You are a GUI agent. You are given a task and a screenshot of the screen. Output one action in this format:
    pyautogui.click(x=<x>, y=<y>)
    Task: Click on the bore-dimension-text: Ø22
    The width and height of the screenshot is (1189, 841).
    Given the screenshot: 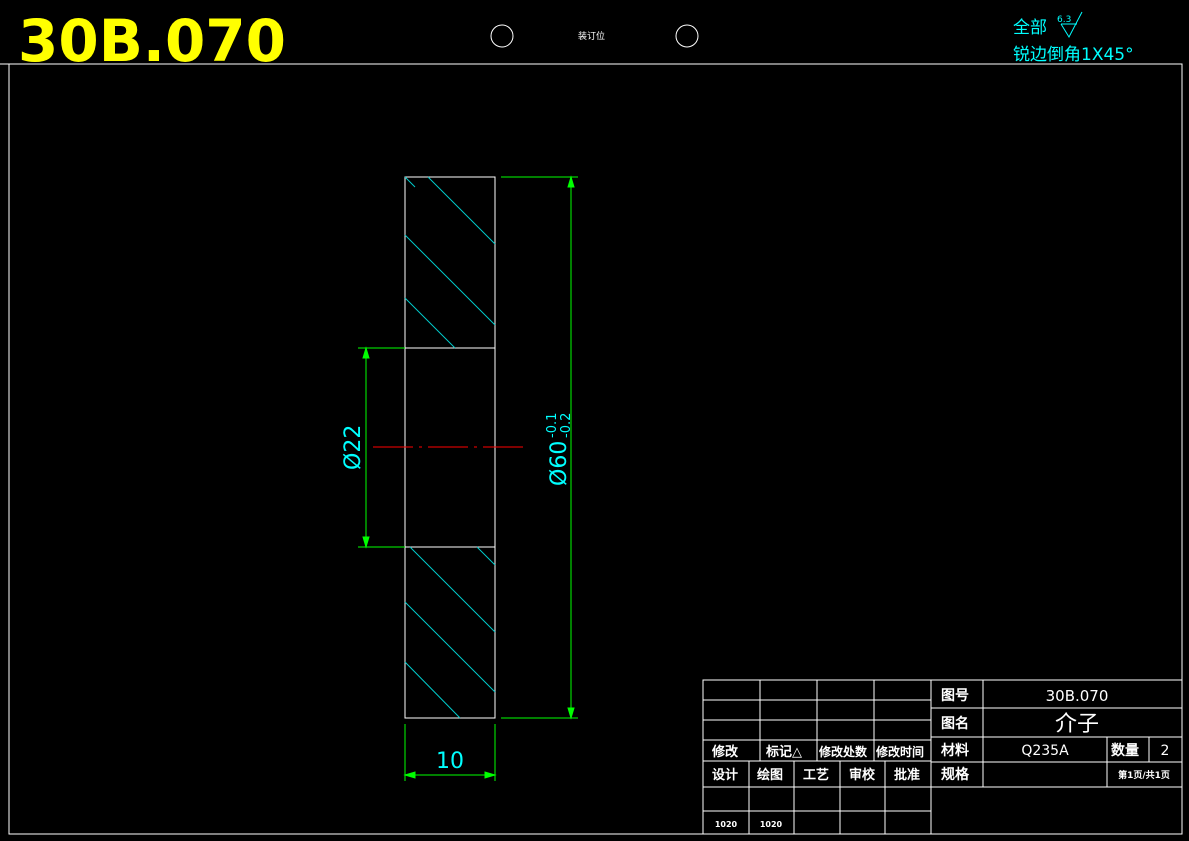 What is the action you would take?
    pyautogui.click(x=353, y=447)
    